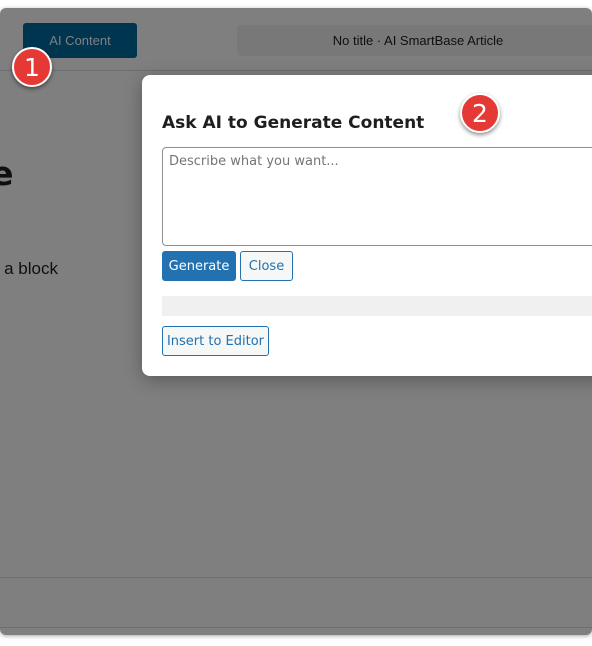 This screenshot has width=592, height=646. I want to click on result-area, so click(377, 306).